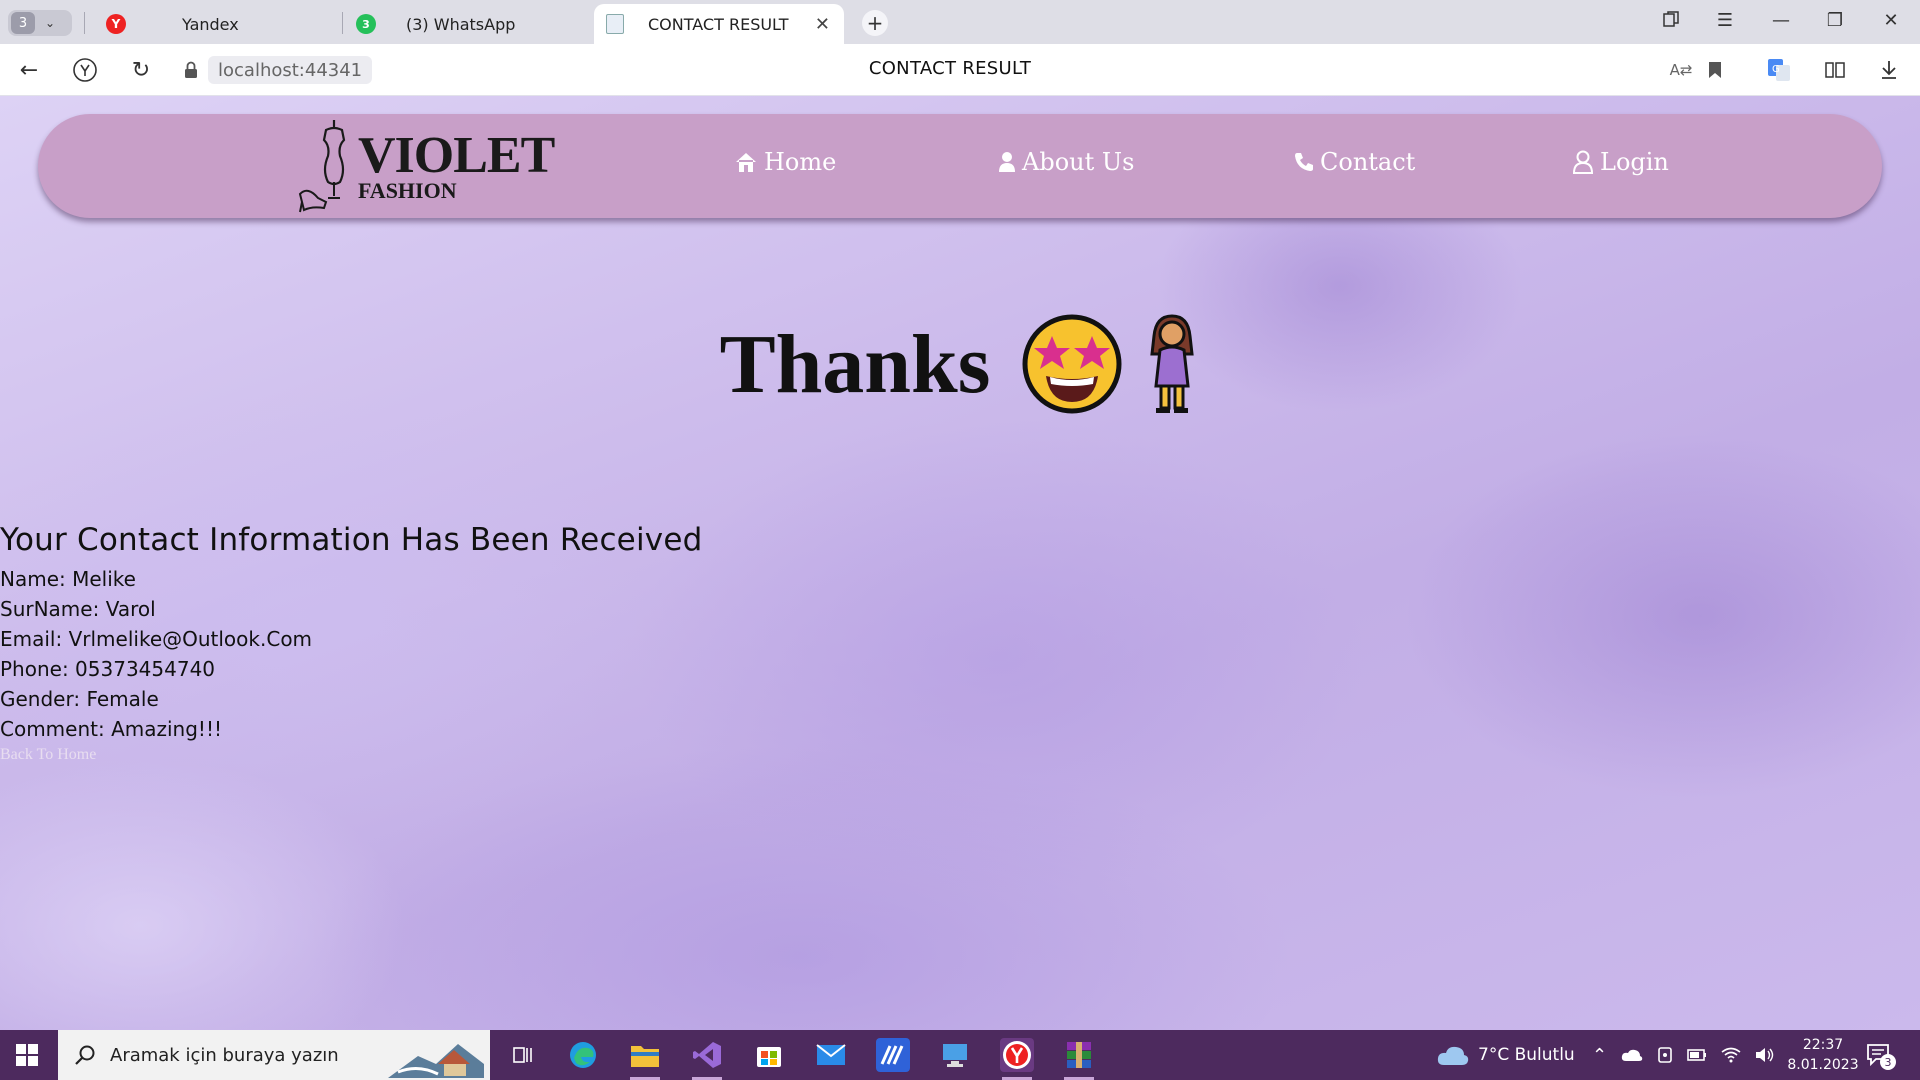 Image resolution: width=1920 pixels, height=1080 pixels. I want to click on svg-text: G, so click(1776, 69).